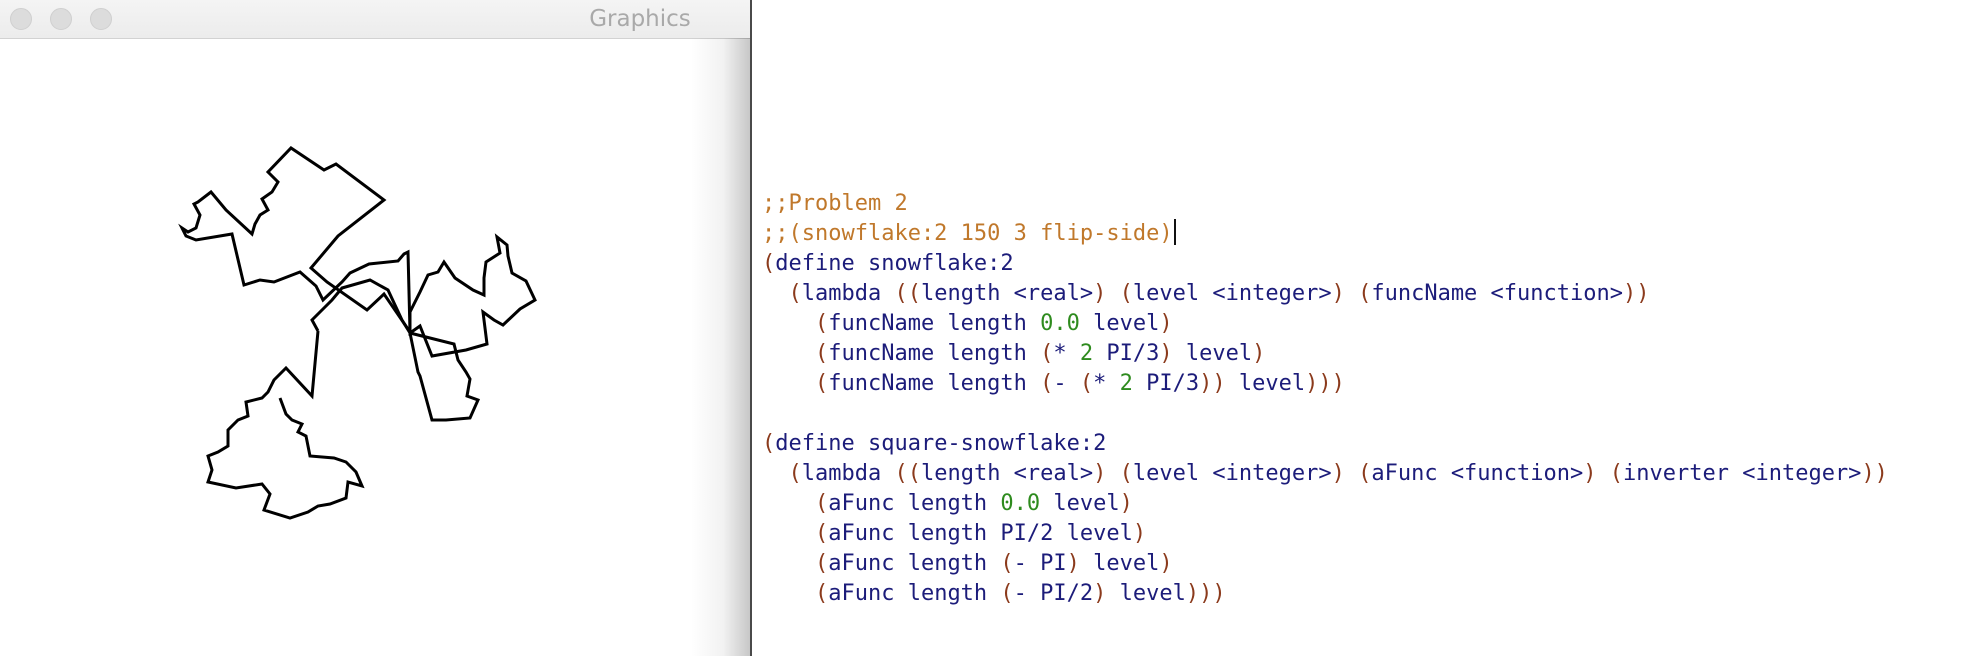  Describe the element at coordinates (835, 203) in the screenshot. I see `code-token-comment: ;;Problem 2` at that location.